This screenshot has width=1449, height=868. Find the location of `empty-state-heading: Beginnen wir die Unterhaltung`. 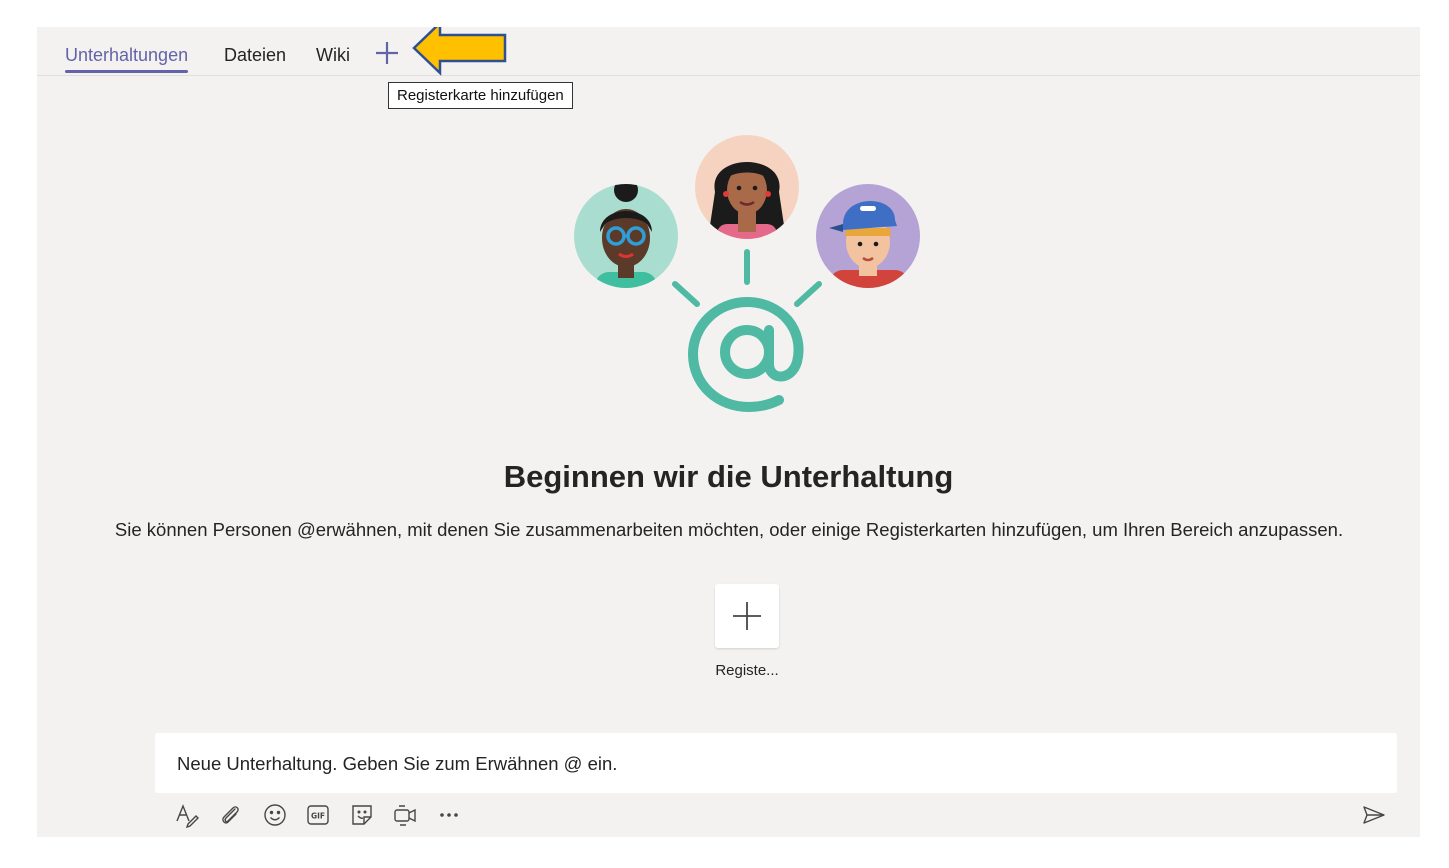

empty-state-heading: Beginnen wir die Unterhaltung is located at coordinates (728, 476).